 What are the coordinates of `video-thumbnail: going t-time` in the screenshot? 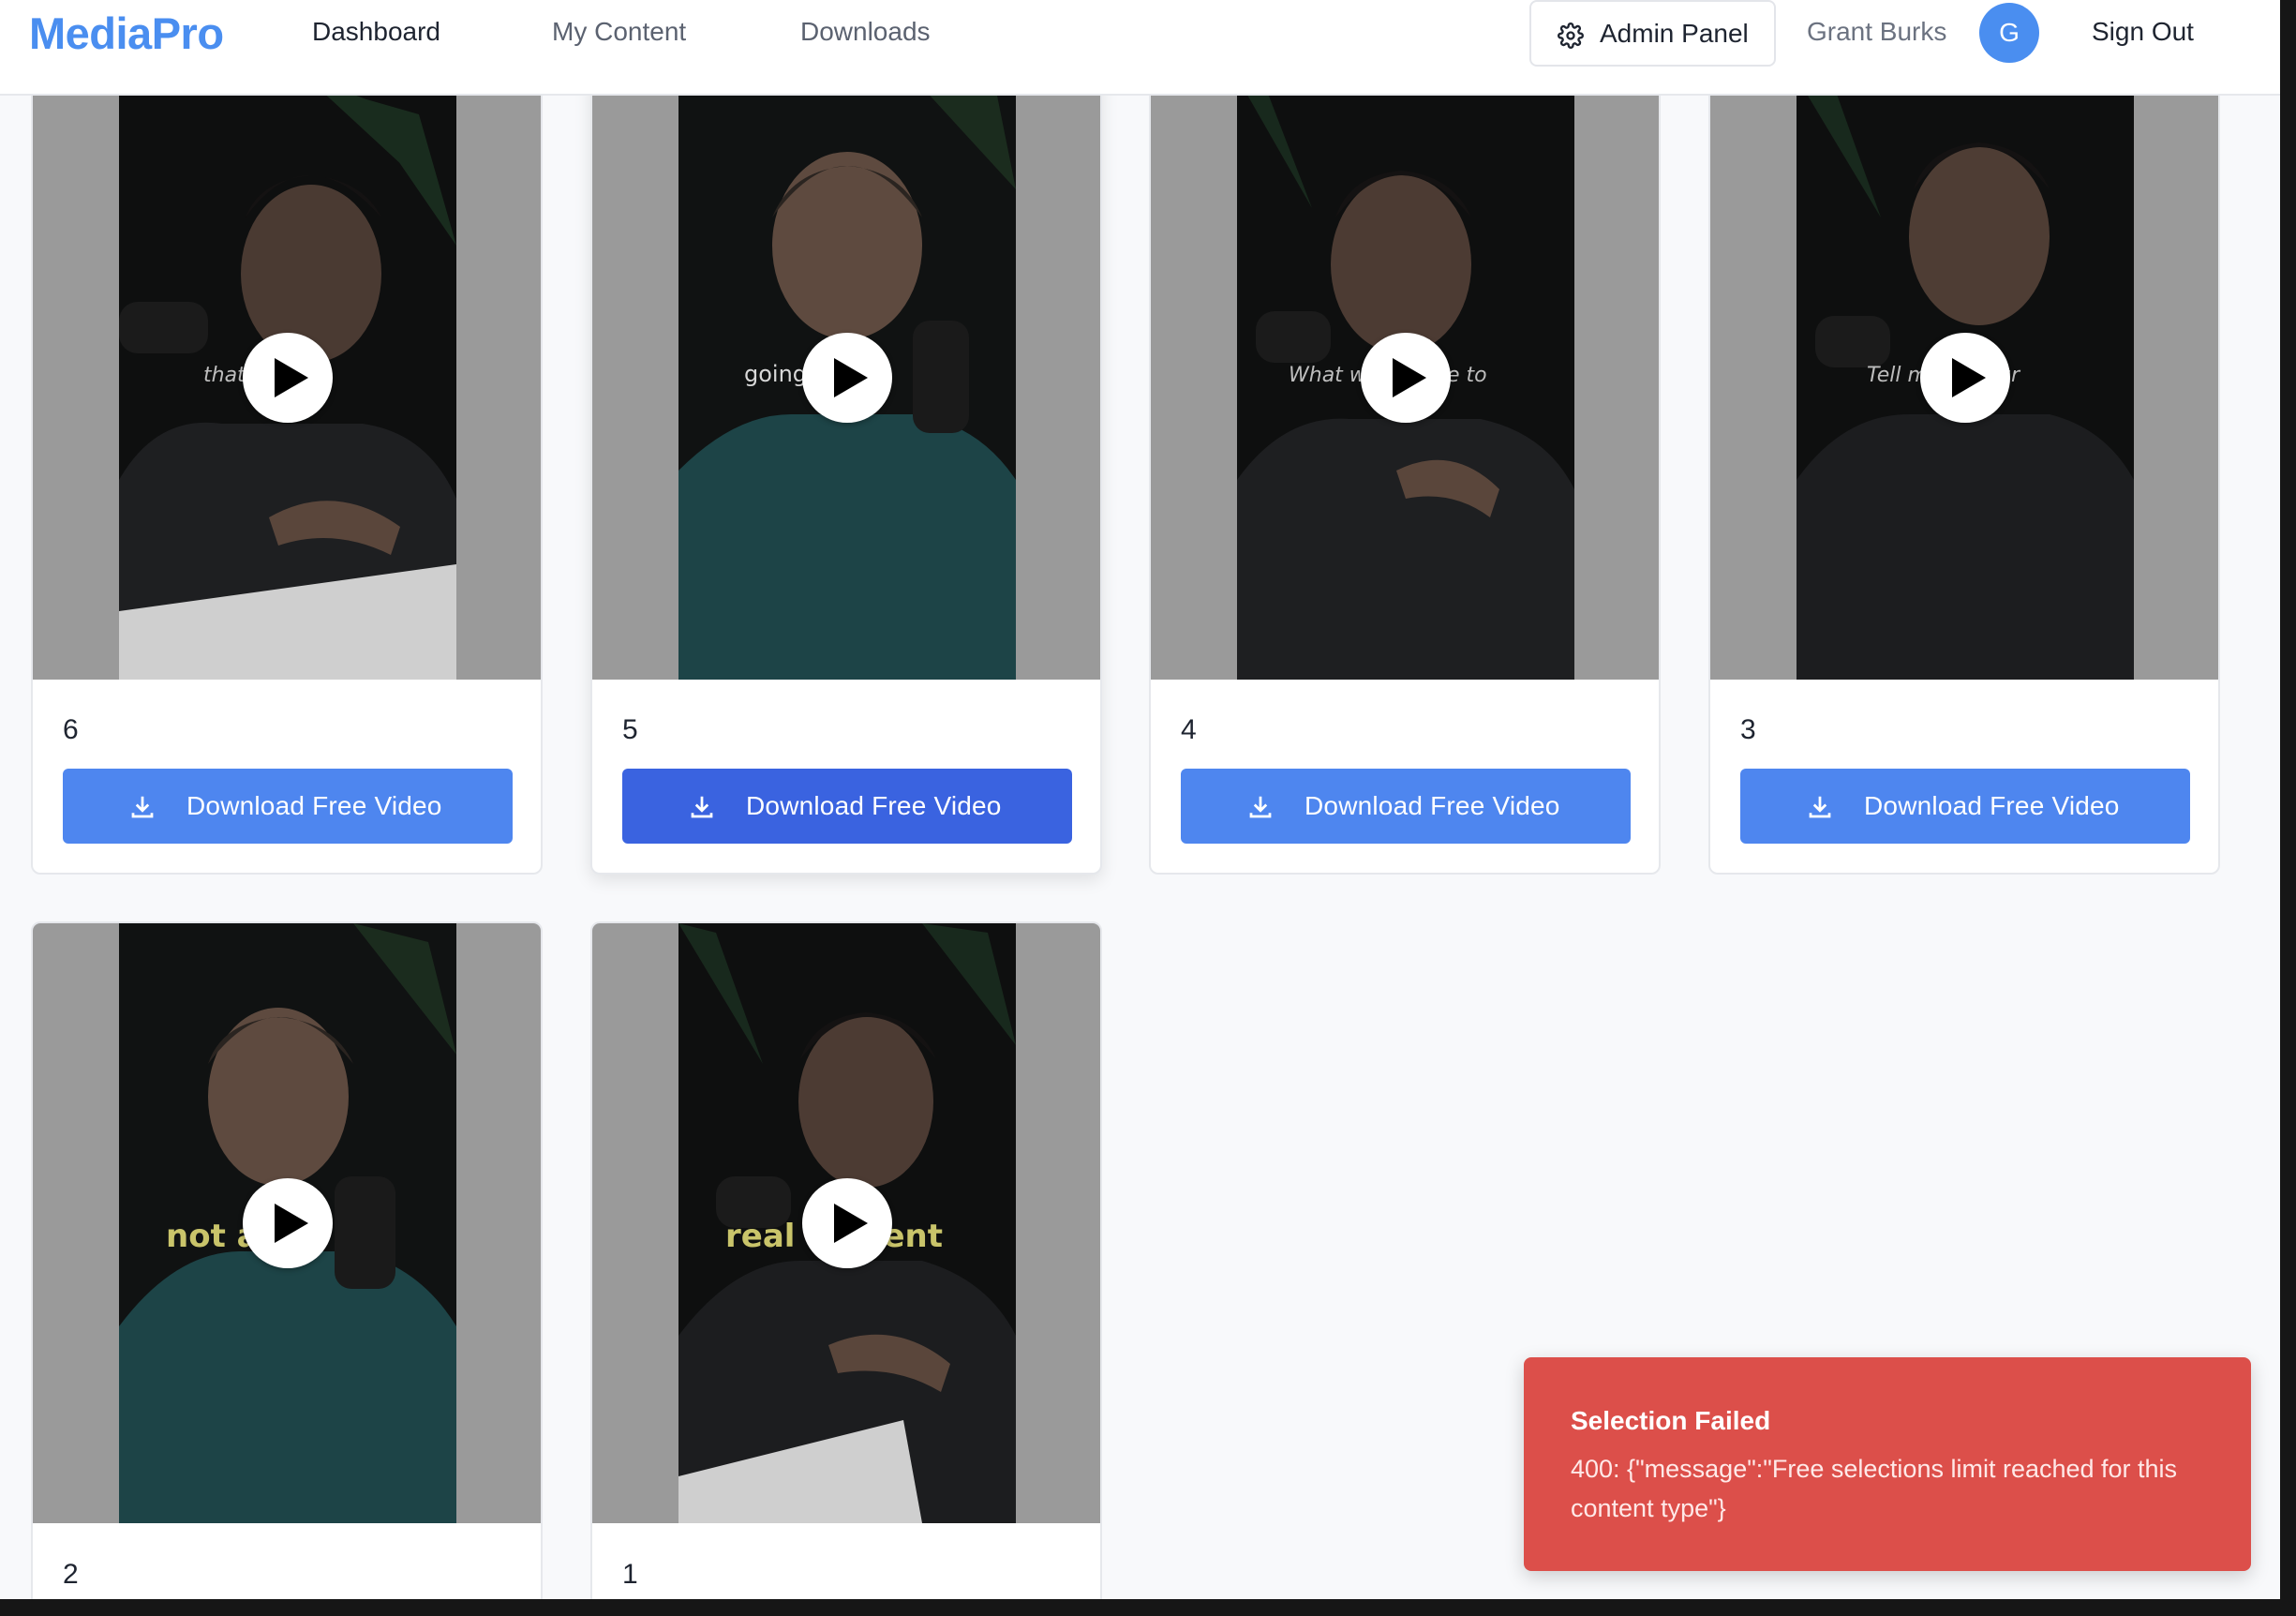 It's located at (846, 379).